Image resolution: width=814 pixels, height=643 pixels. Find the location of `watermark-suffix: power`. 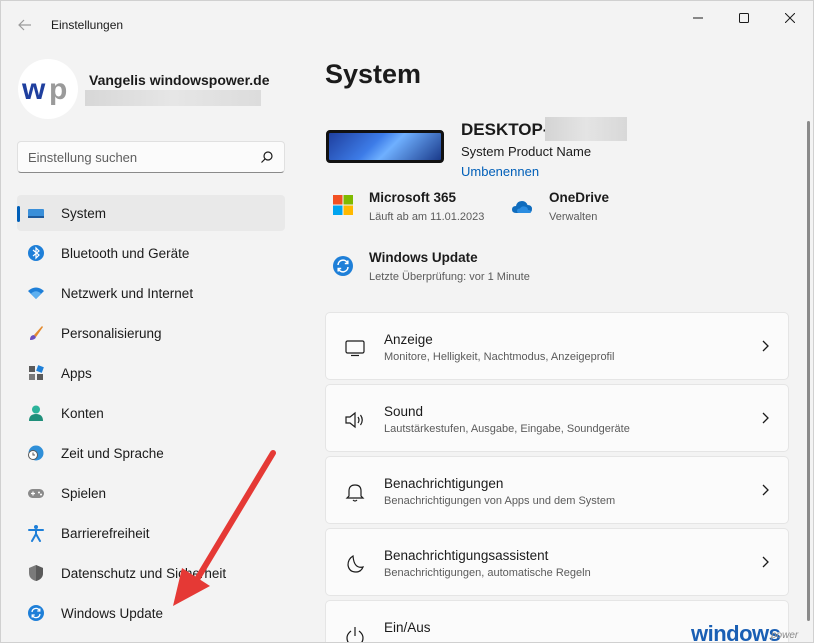

watermark-suffix: power is located at coordinates (785, 635).